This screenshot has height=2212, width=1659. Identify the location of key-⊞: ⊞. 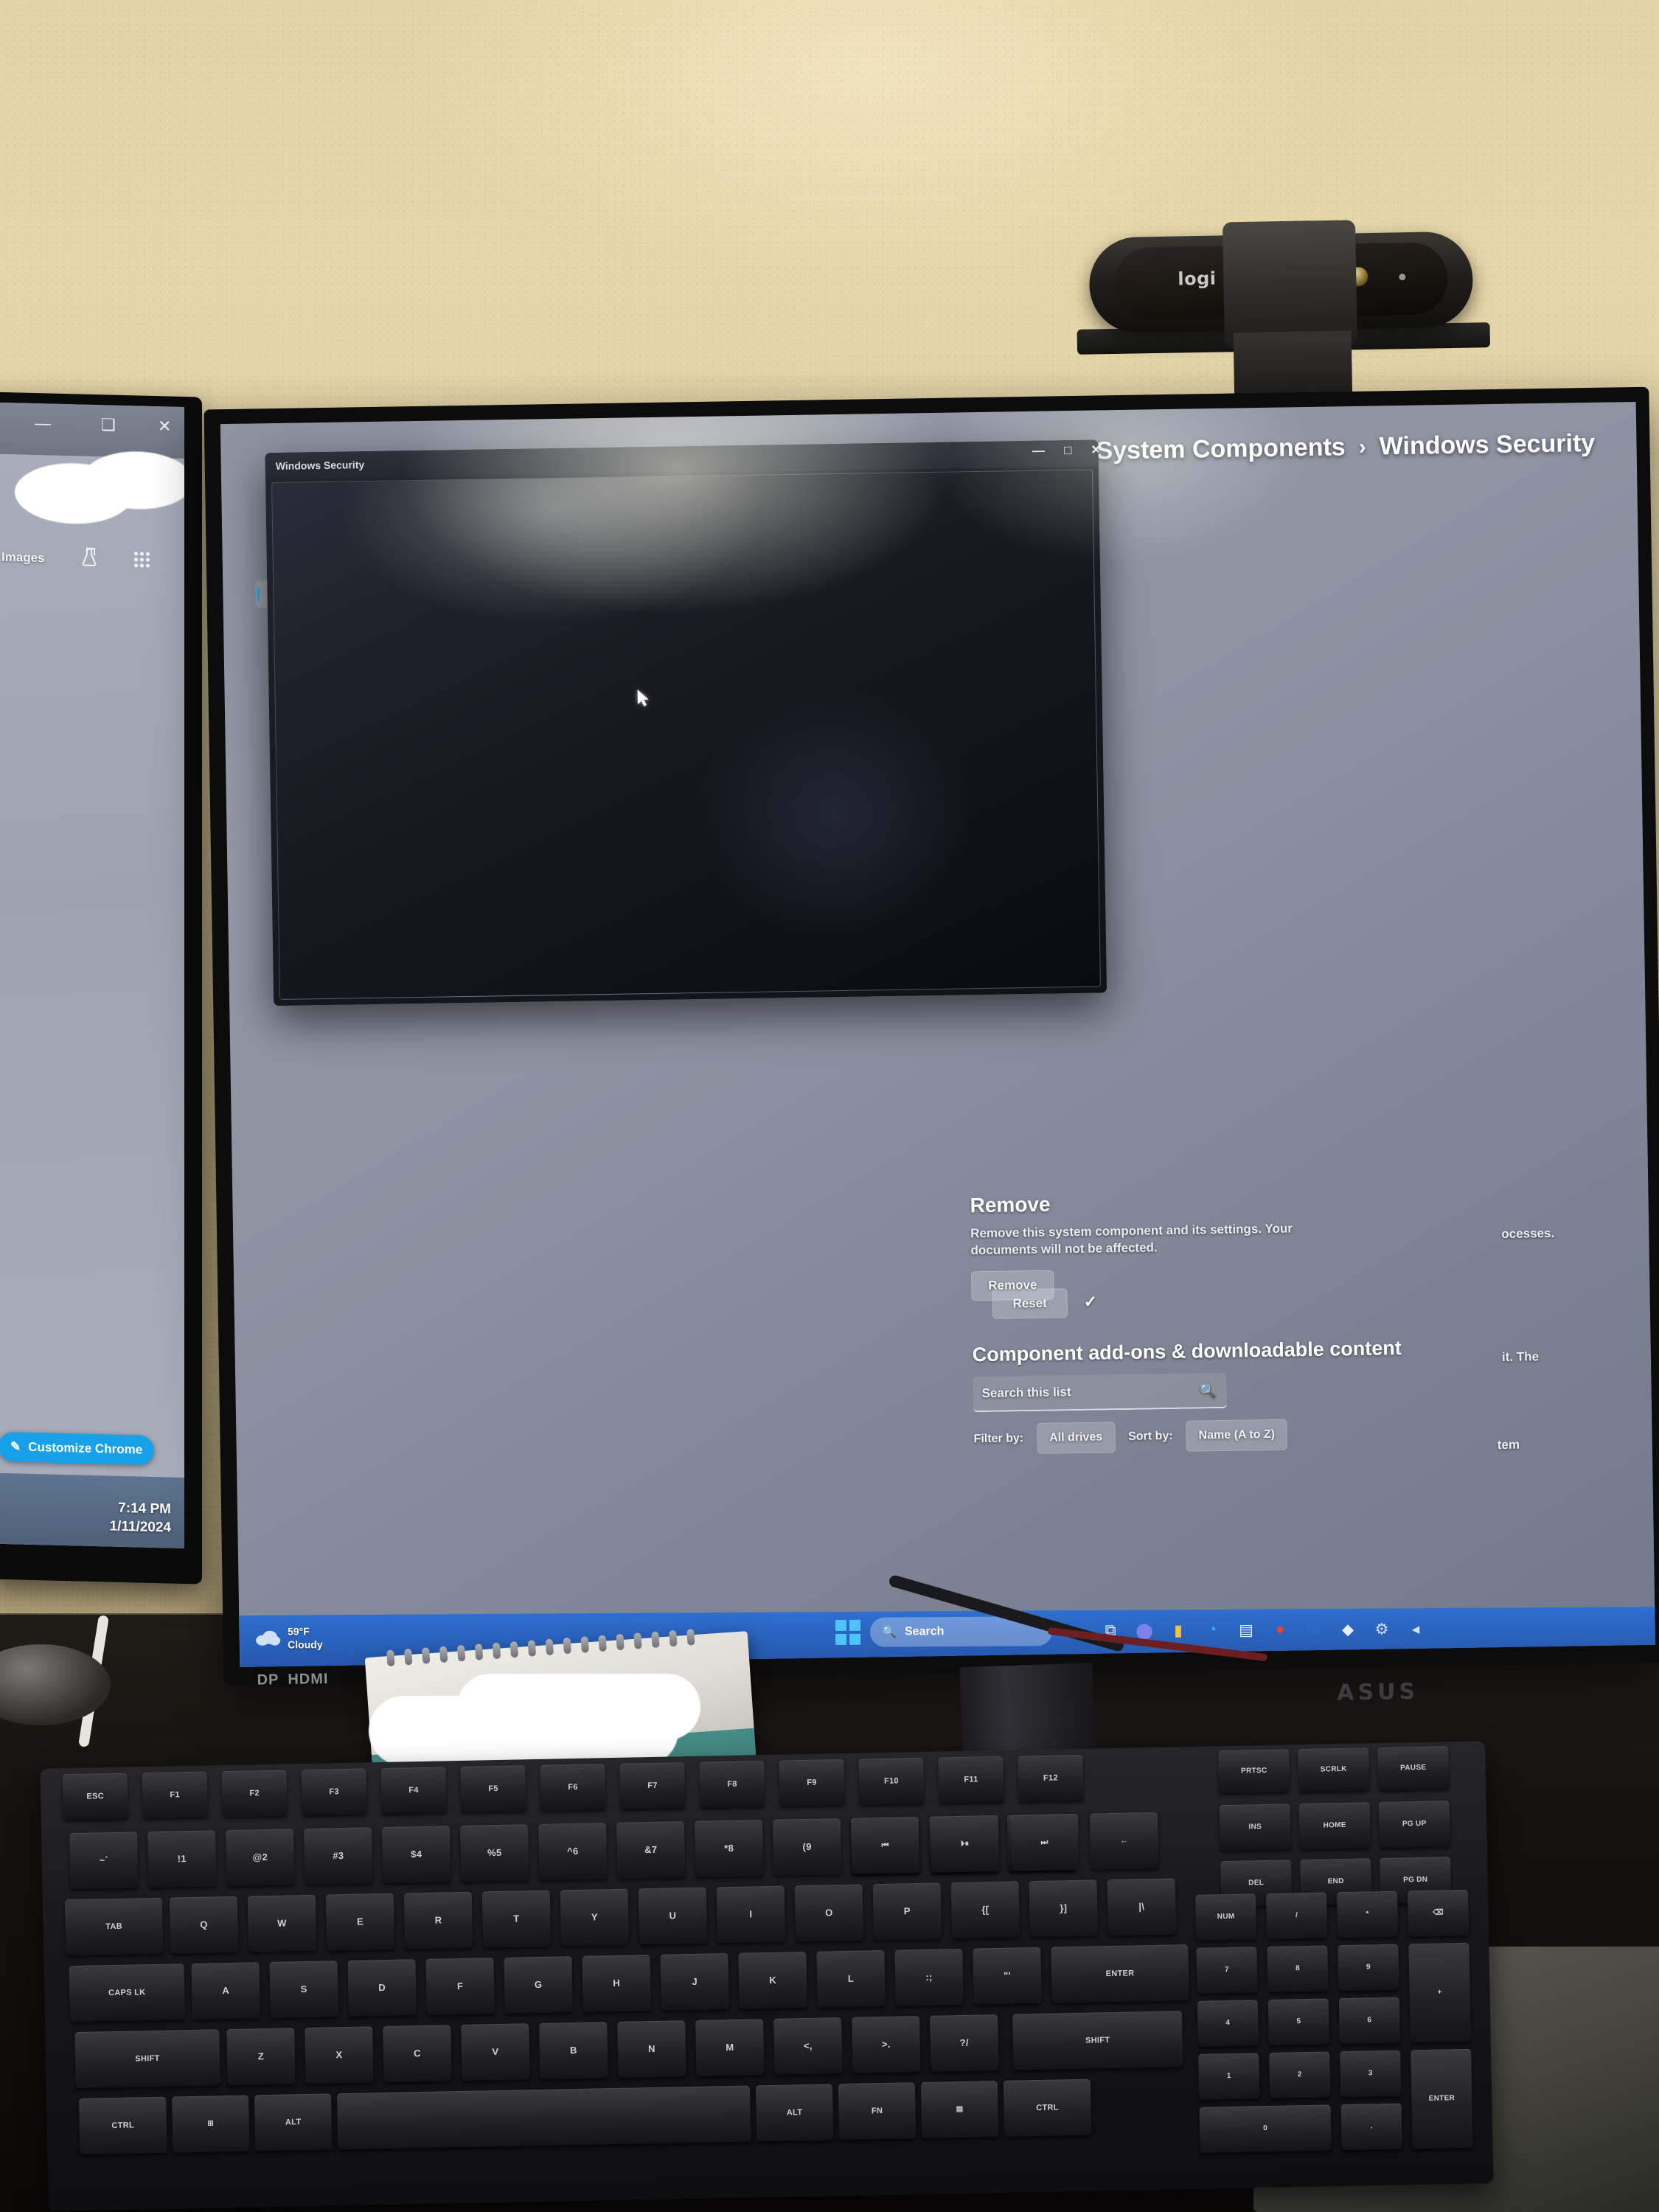
(210, 2124).